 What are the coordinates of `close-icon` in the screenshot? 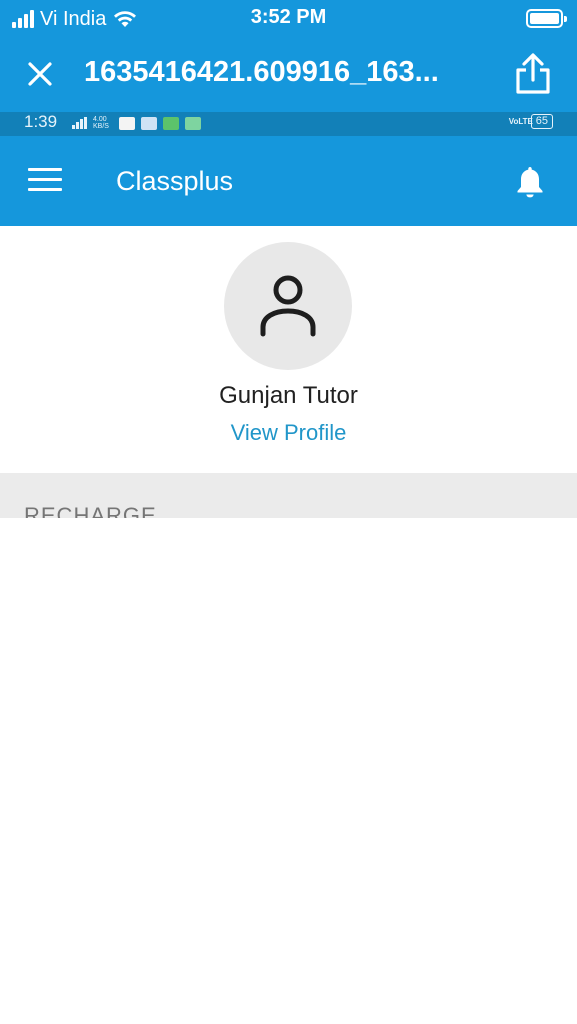 It's located at (40, 74).